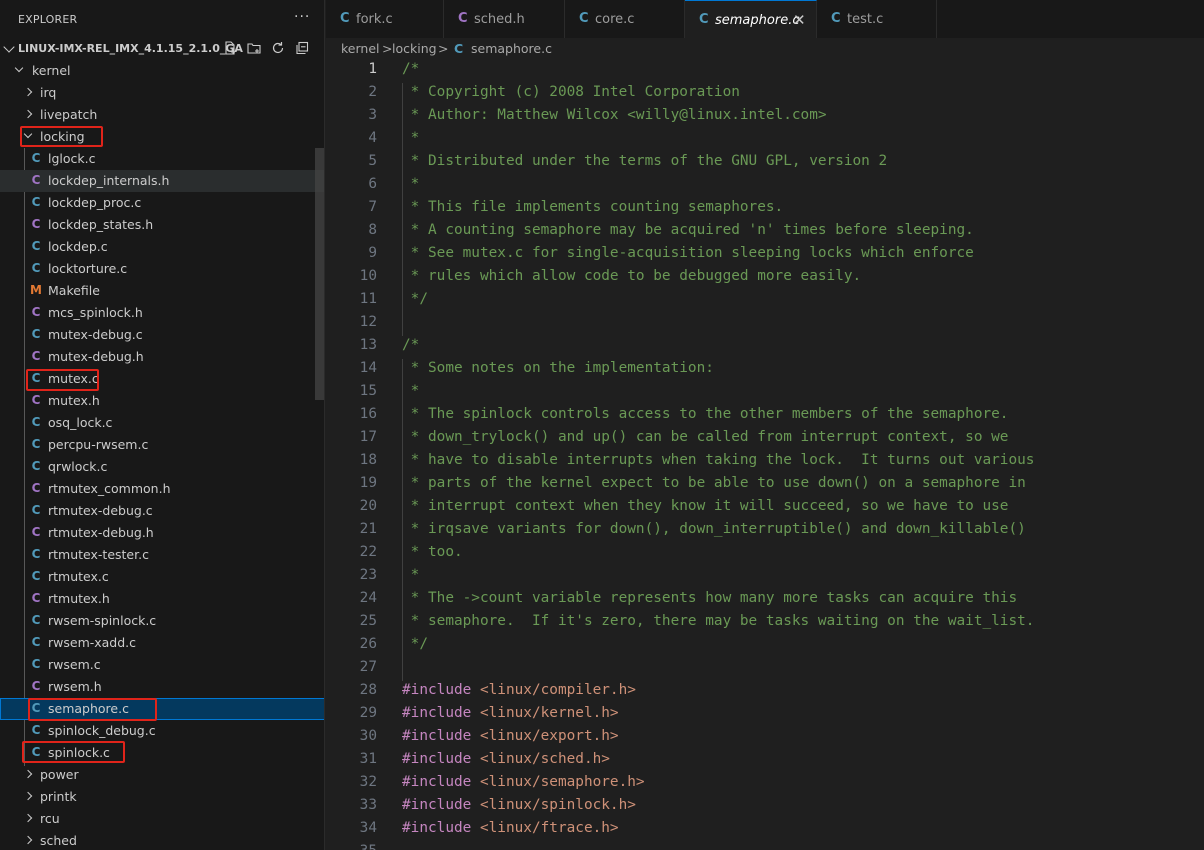 The image size is (1204, 850). Describe the element at coordinates (765, 393) in the screenshot. I see `code-line: 15 *` at that location.